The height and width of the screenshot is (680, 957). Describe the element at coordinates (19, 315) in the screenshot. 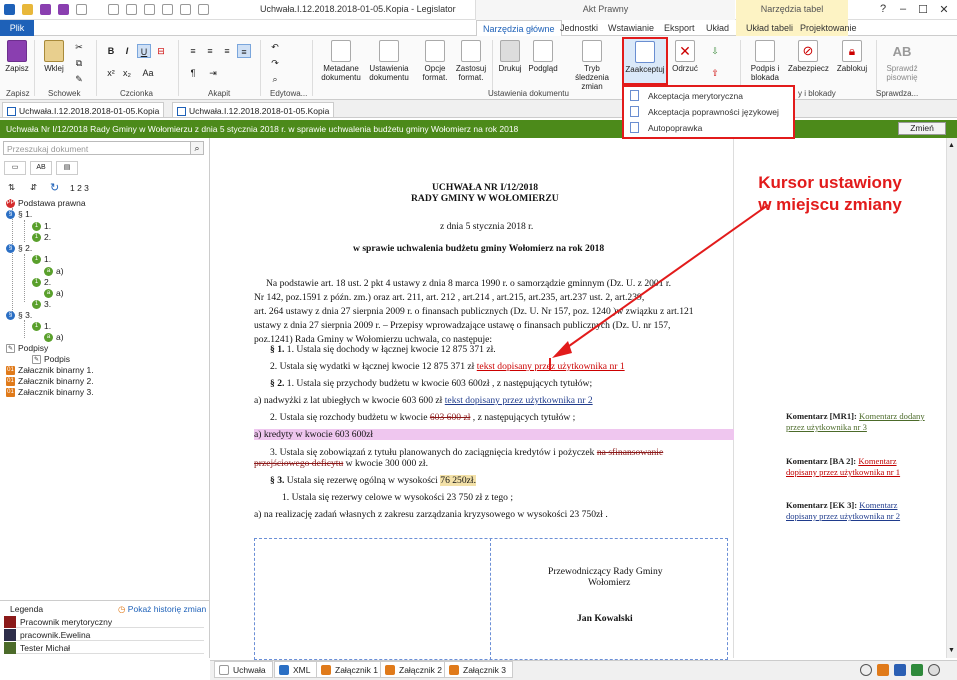

I see `tree-item-par3: § § 3.` at that location.